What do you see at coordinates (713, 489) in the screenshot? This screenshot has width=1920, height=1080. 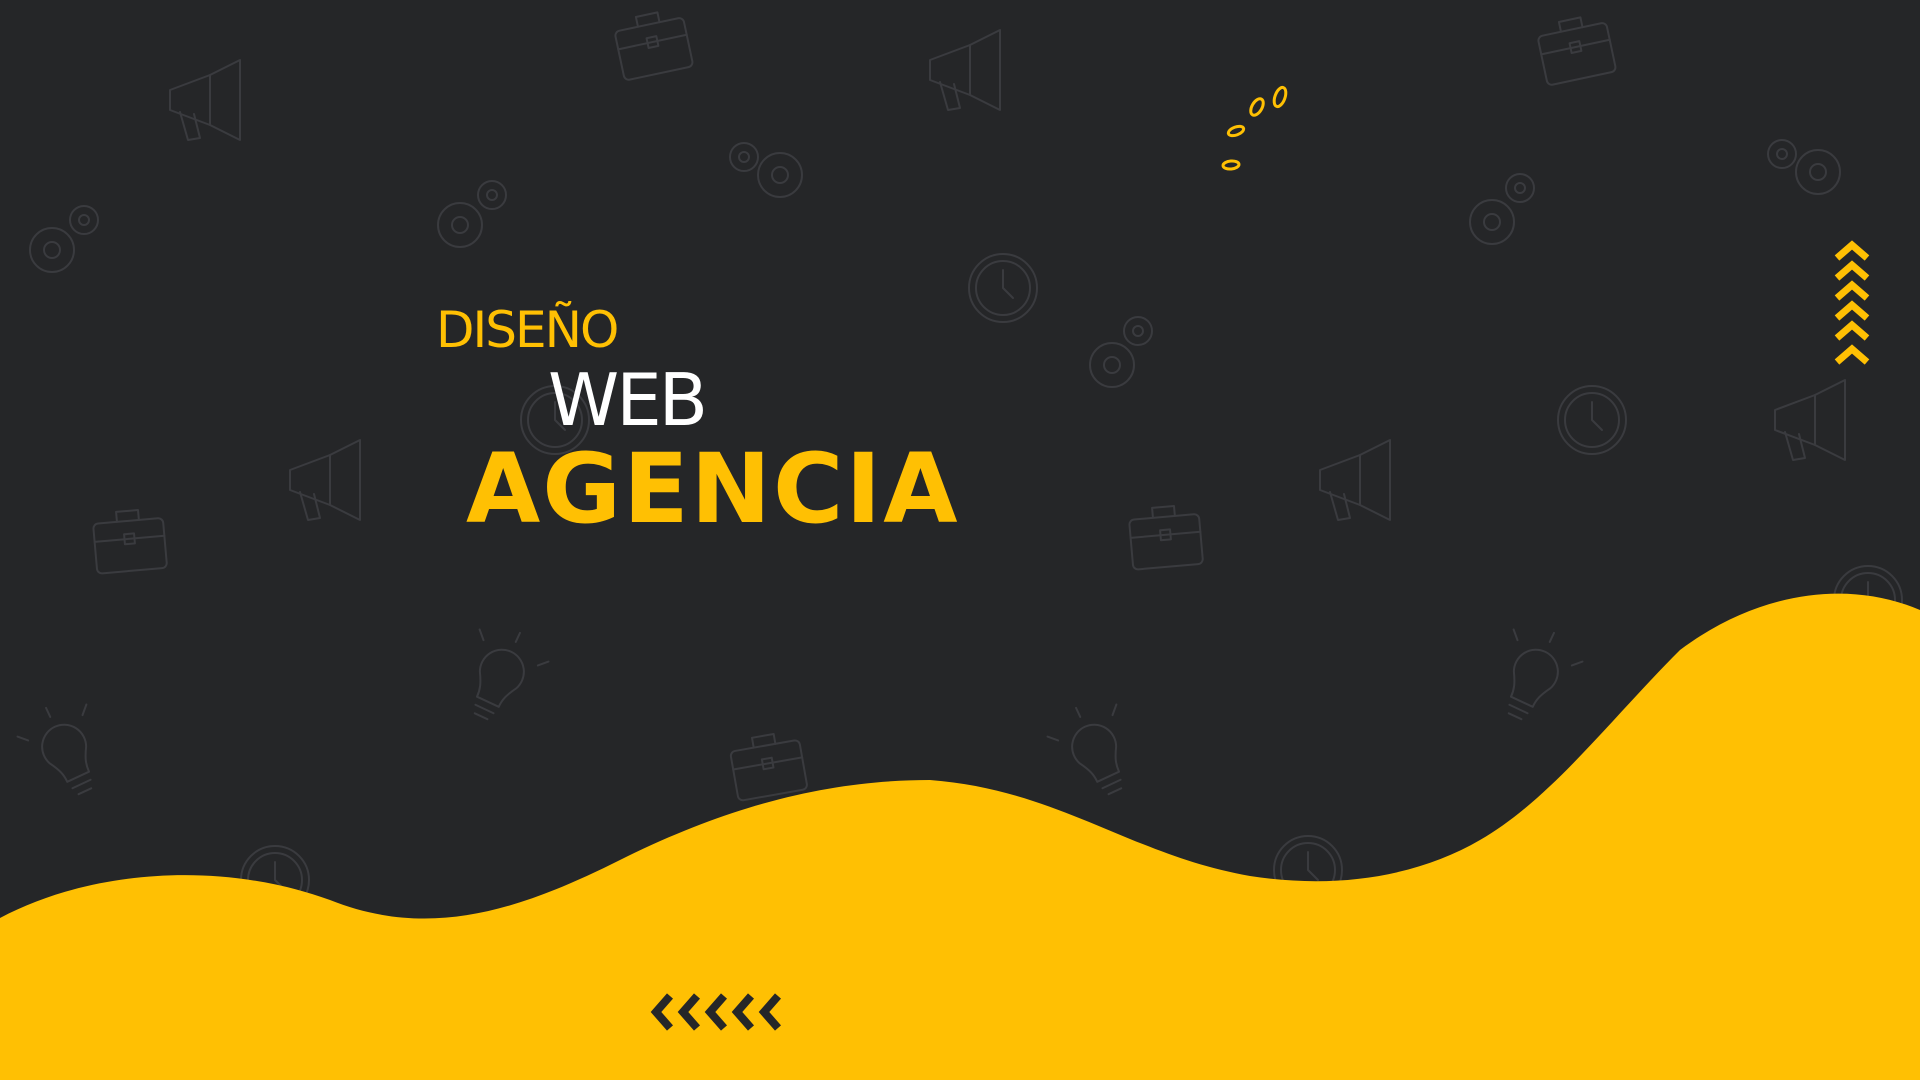 I see `headline-line-agencia: AGENCIA` at bounding box center [713, 489].